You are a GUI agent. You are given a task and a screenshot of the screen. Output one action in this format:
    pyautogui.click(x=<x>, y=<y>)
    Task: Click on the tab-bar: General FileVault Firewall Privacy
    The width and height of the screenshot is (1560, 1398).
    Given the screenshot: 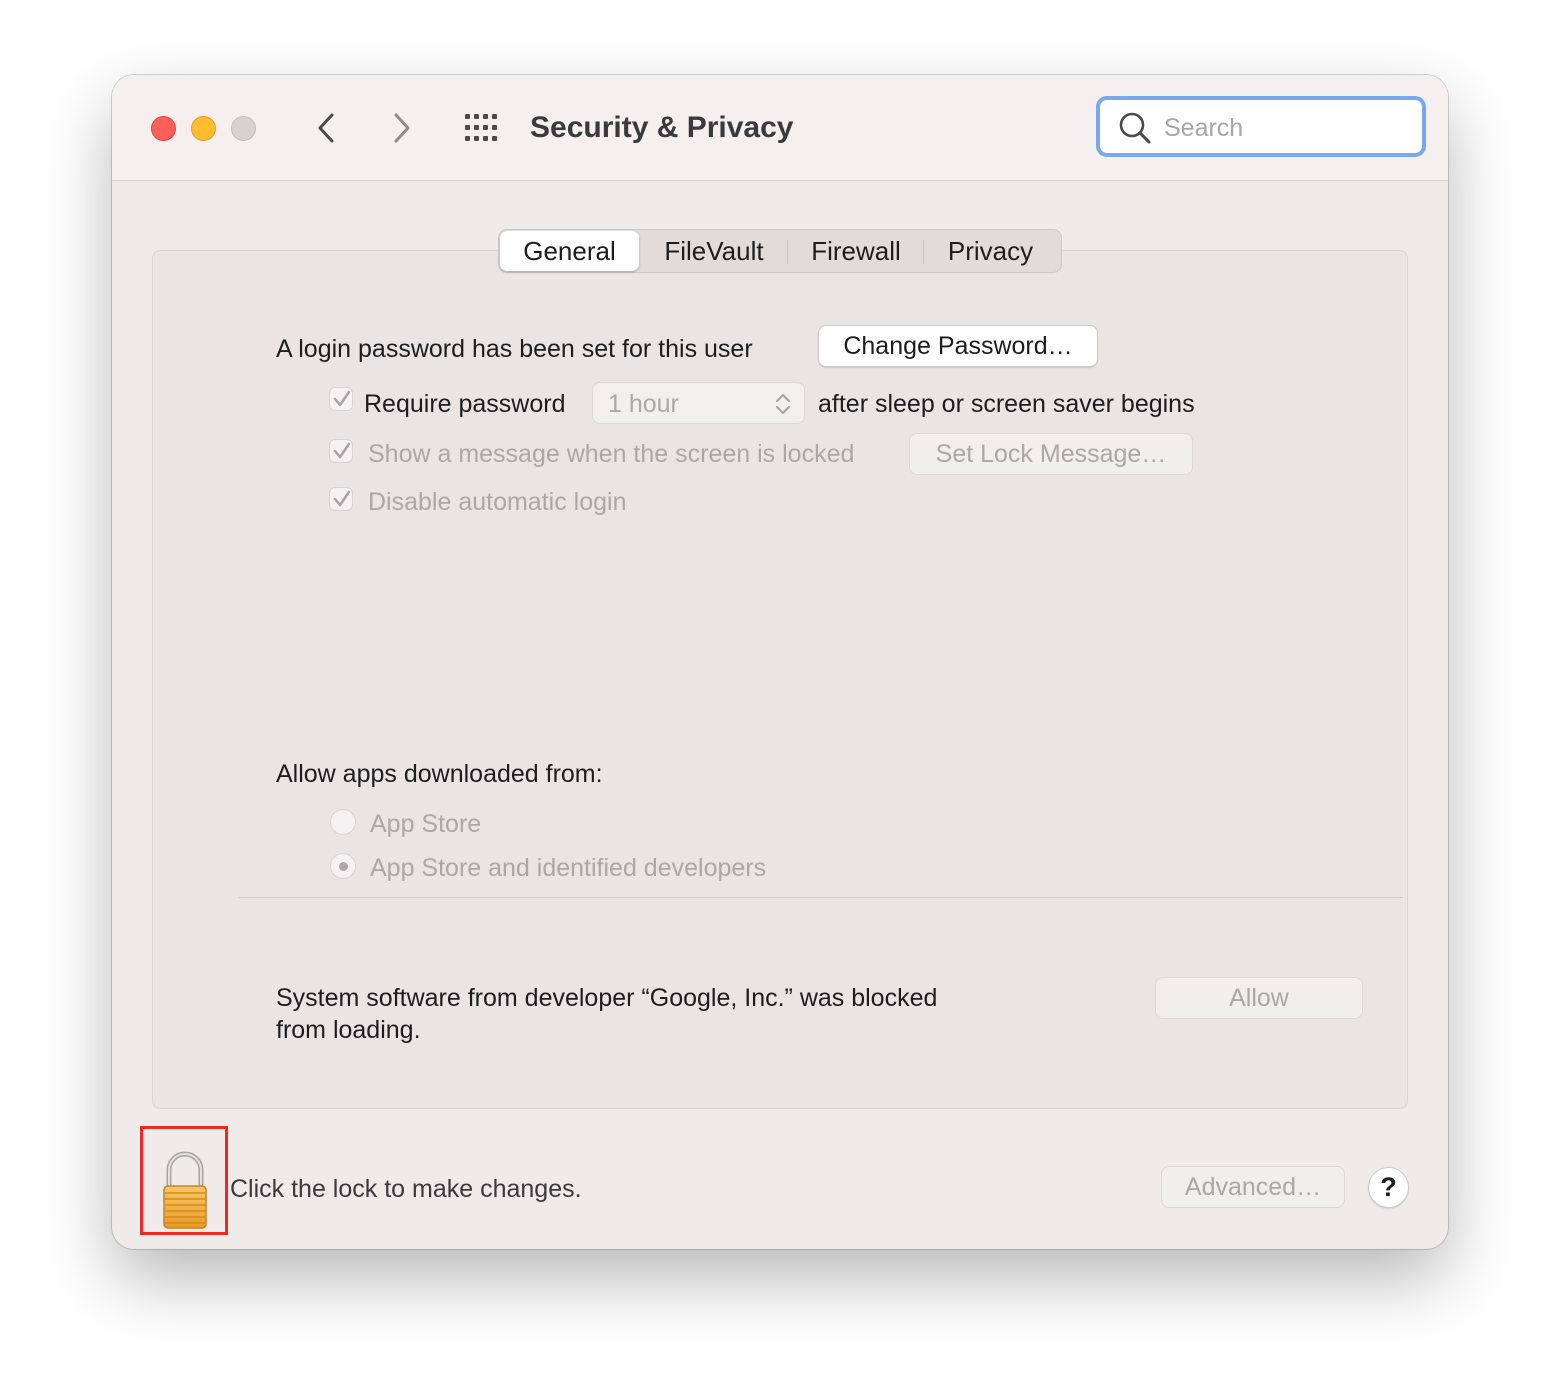 What is the action you would take?
    pyautogui.click(x=780, y=251)
    